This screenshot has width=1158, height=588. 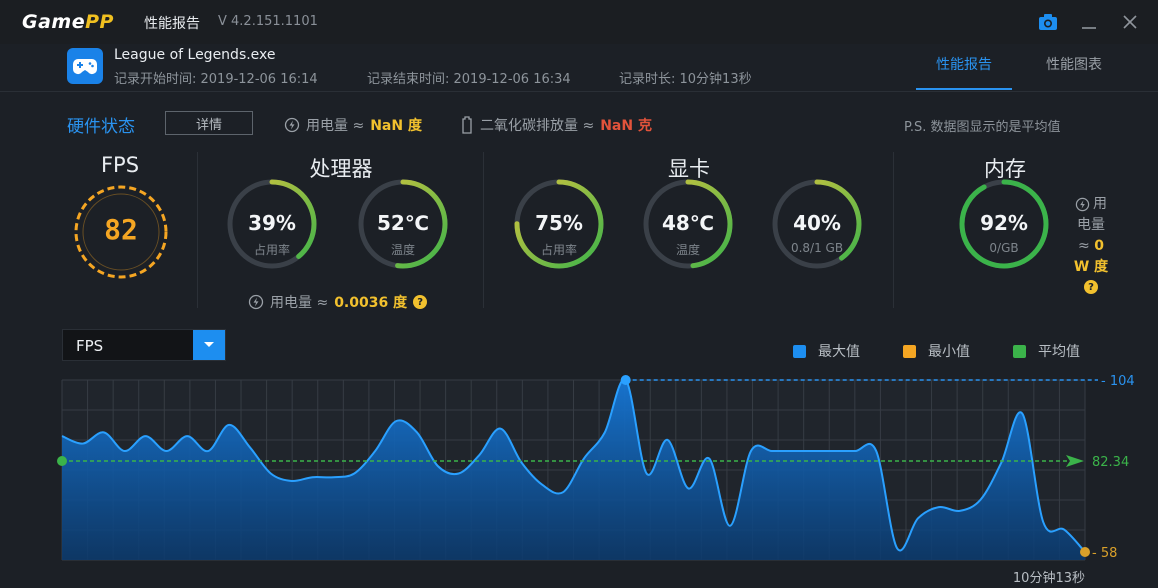 I want to click on cpu-power-value: 0.0036 度, so click(x=371, y=303).